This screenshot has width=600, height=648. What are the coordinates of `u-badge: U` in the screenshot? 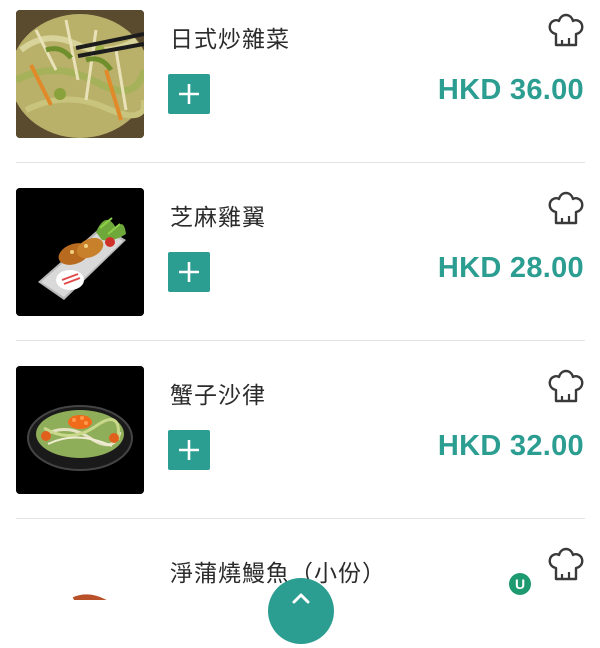 It's located at (520, 584).